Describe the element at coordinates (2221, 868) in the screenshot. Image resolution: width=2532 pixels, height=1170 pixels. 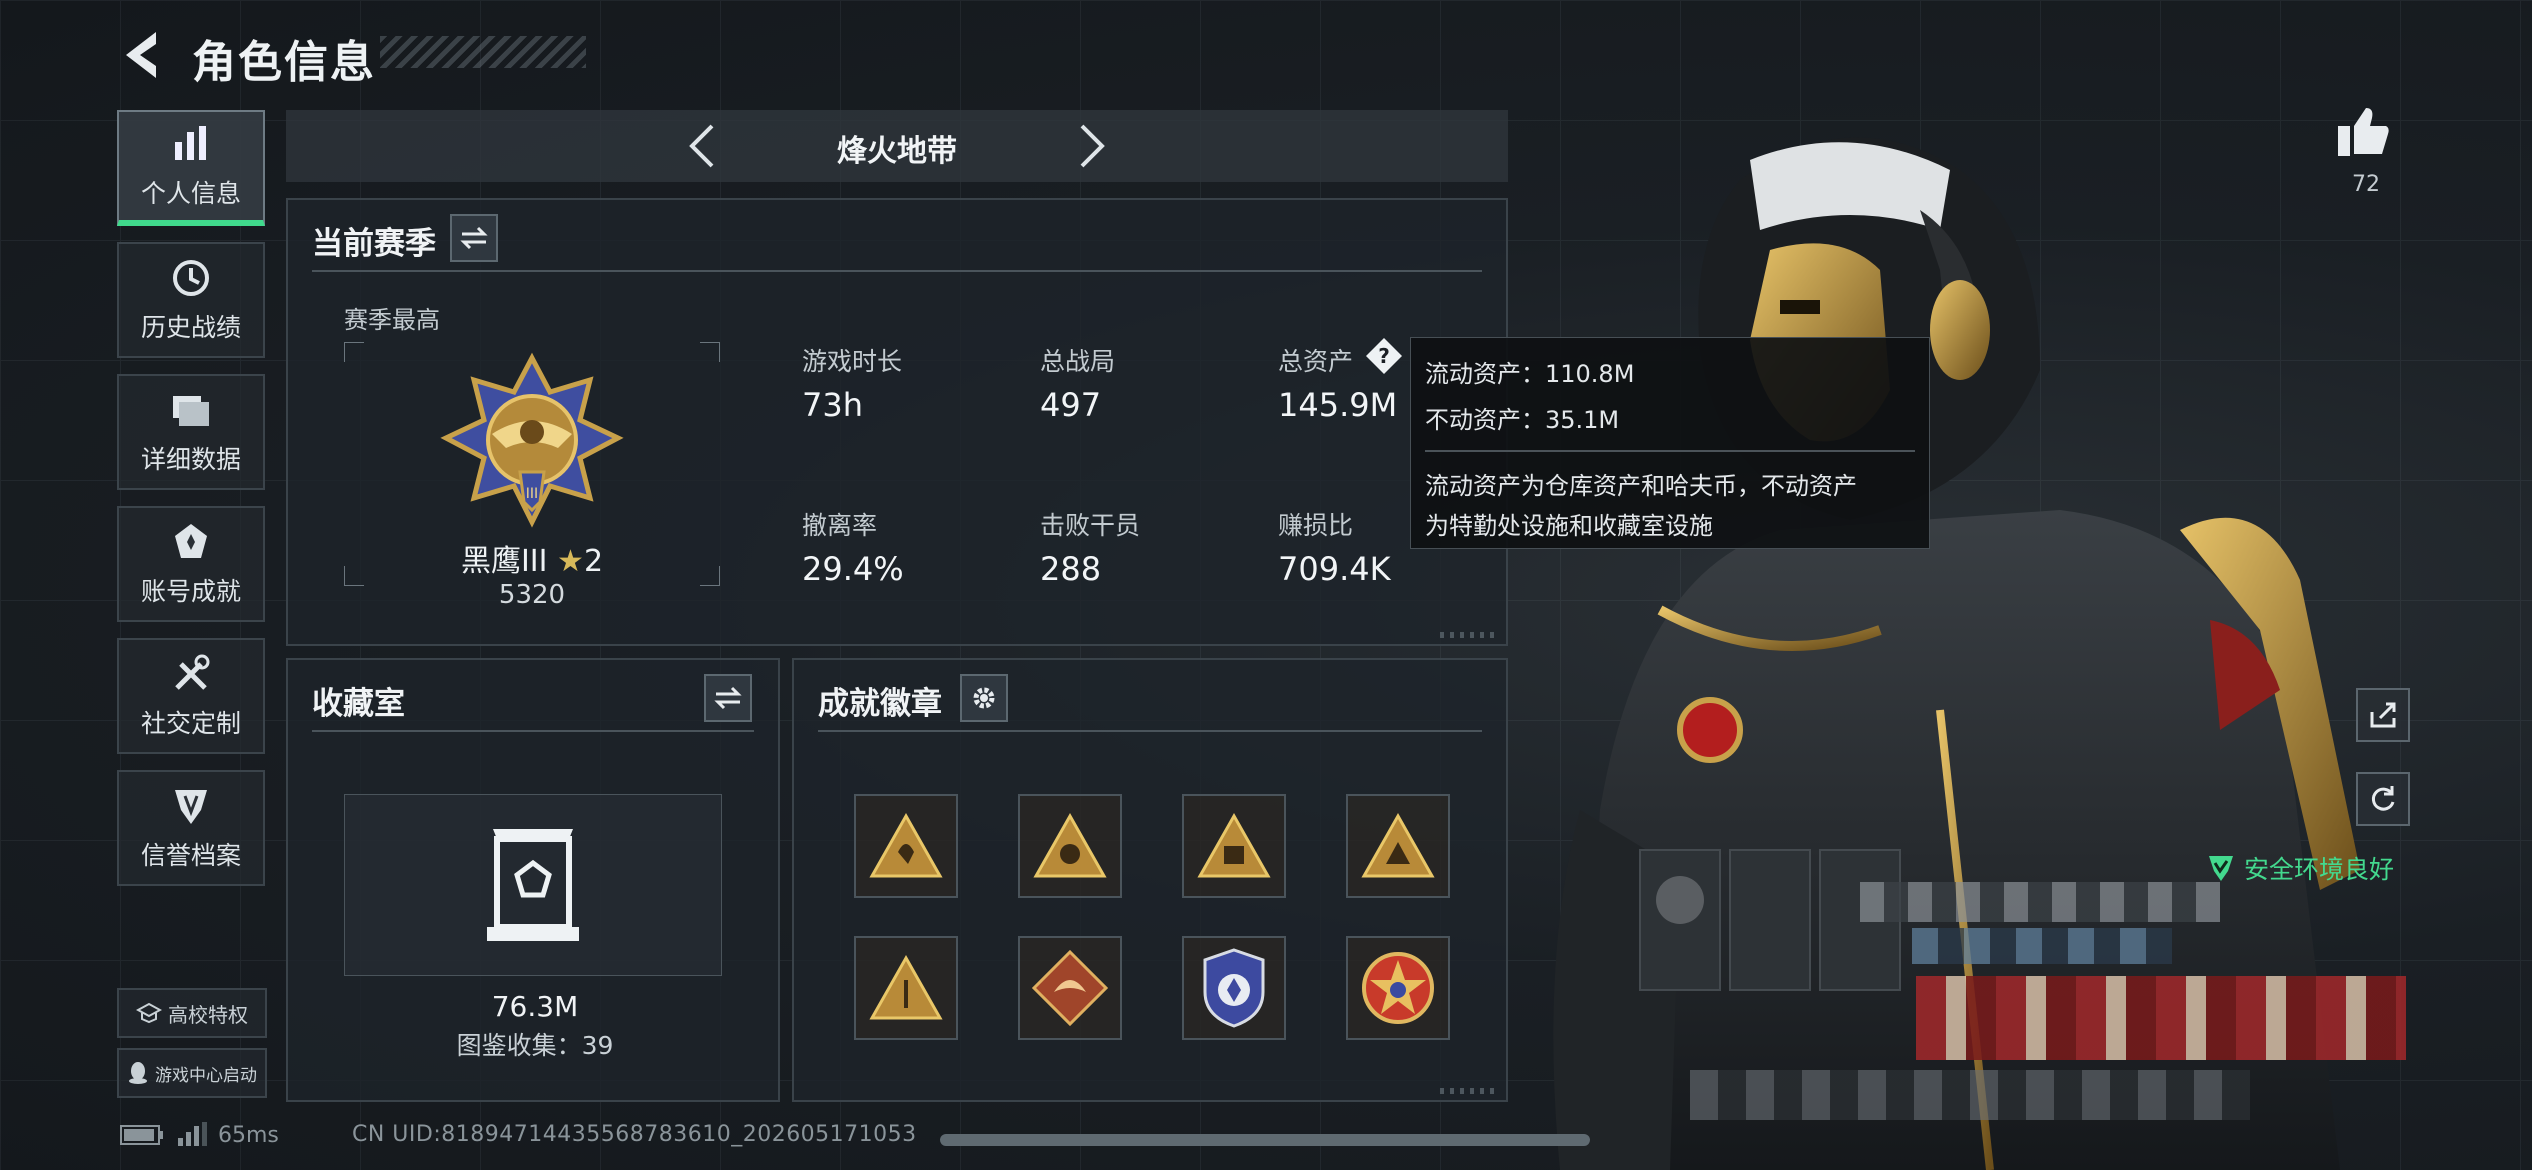
I see `shield-check-icon` at that location.